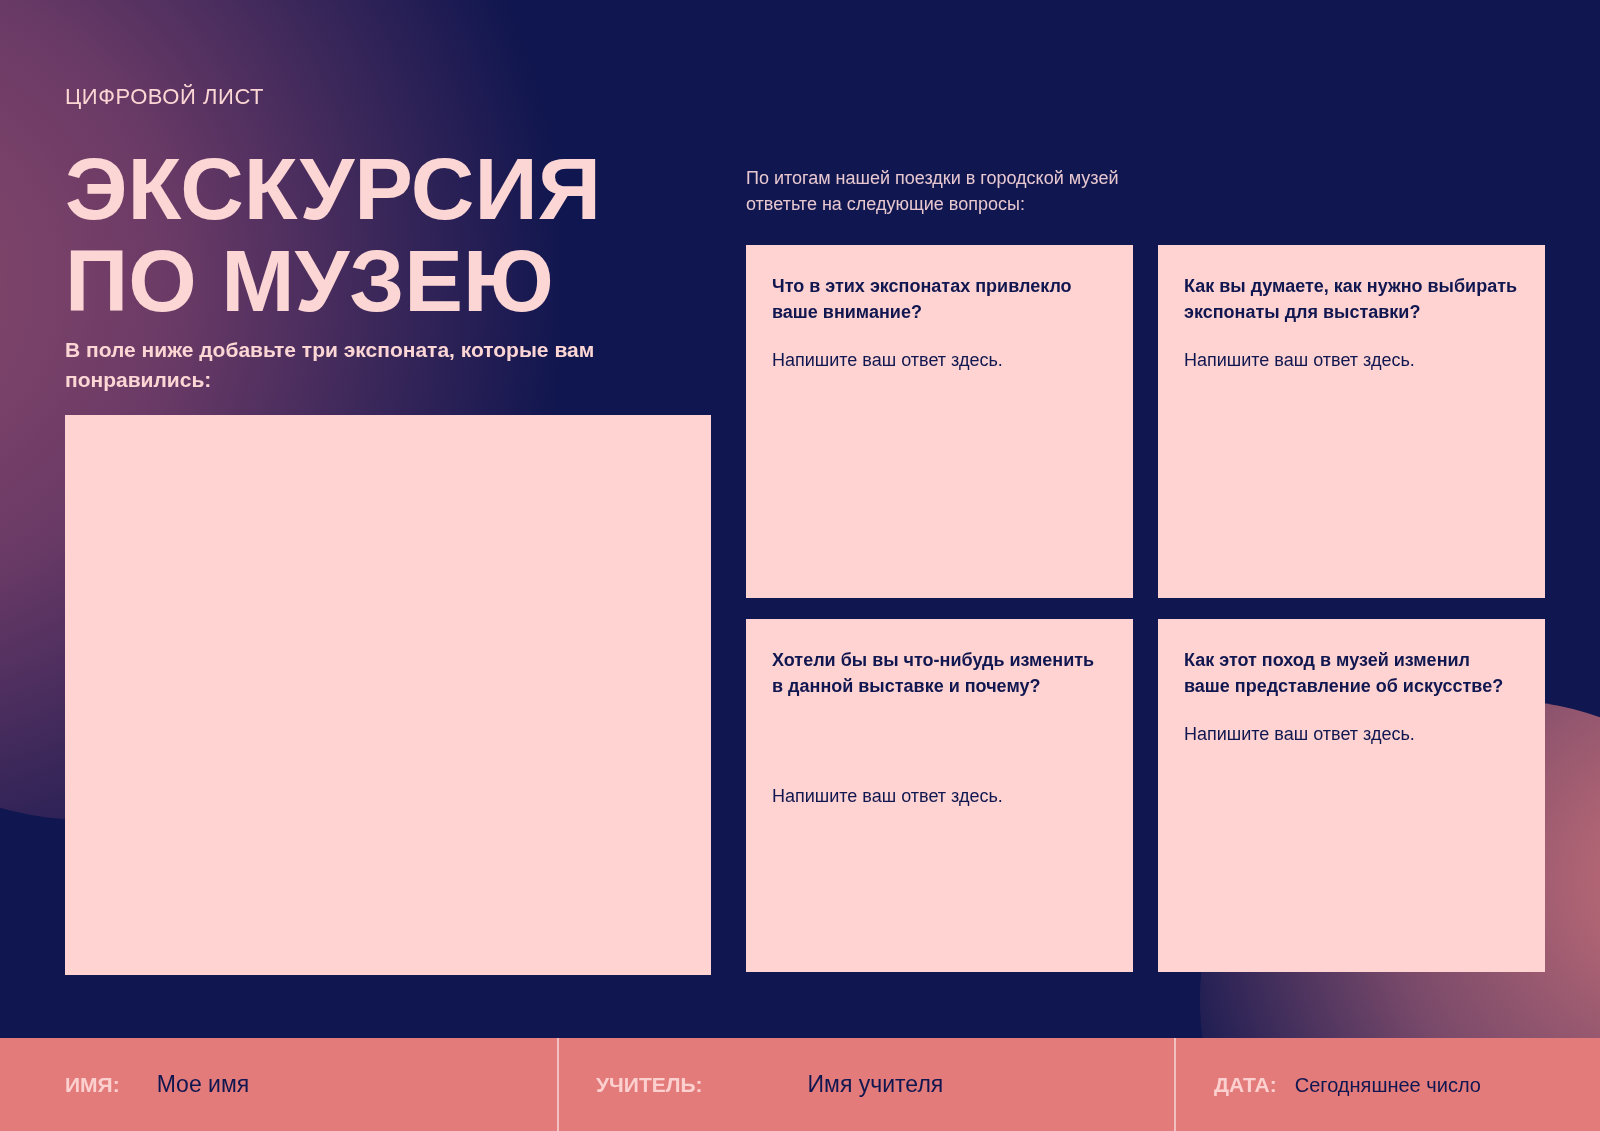 This screenshot has width=1600, height=1131. What do you see at coordinates (92, 1084) in the screenshot?
I see `field-label: ИМЯ:` at bounding box center [92, 1084].